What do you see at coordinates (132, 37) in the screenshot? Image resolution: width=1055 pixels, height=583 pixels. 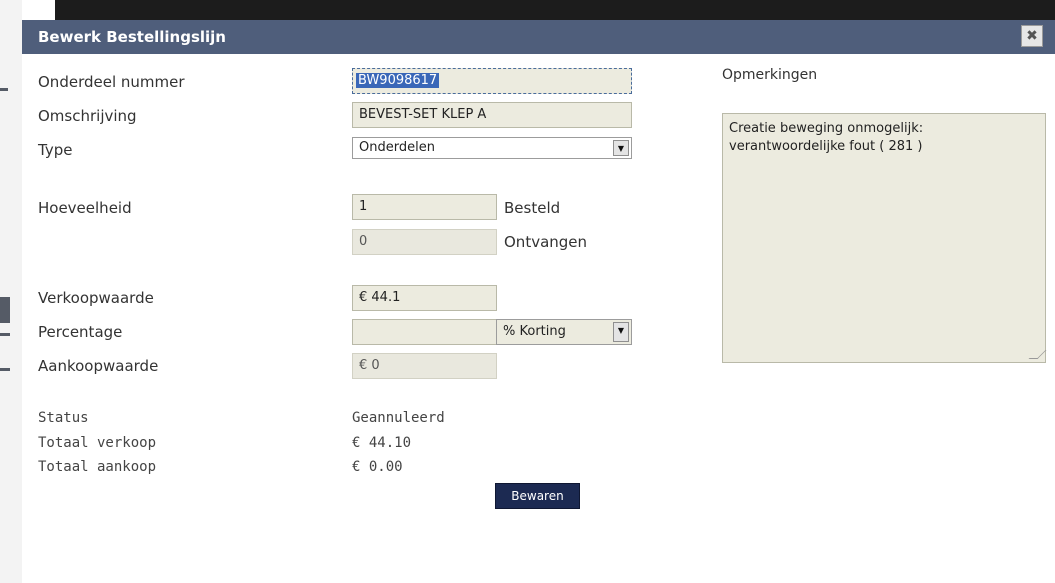 I see `dialog-title: Bewerk Bestellingslijn` at bounding box center [132, 37].